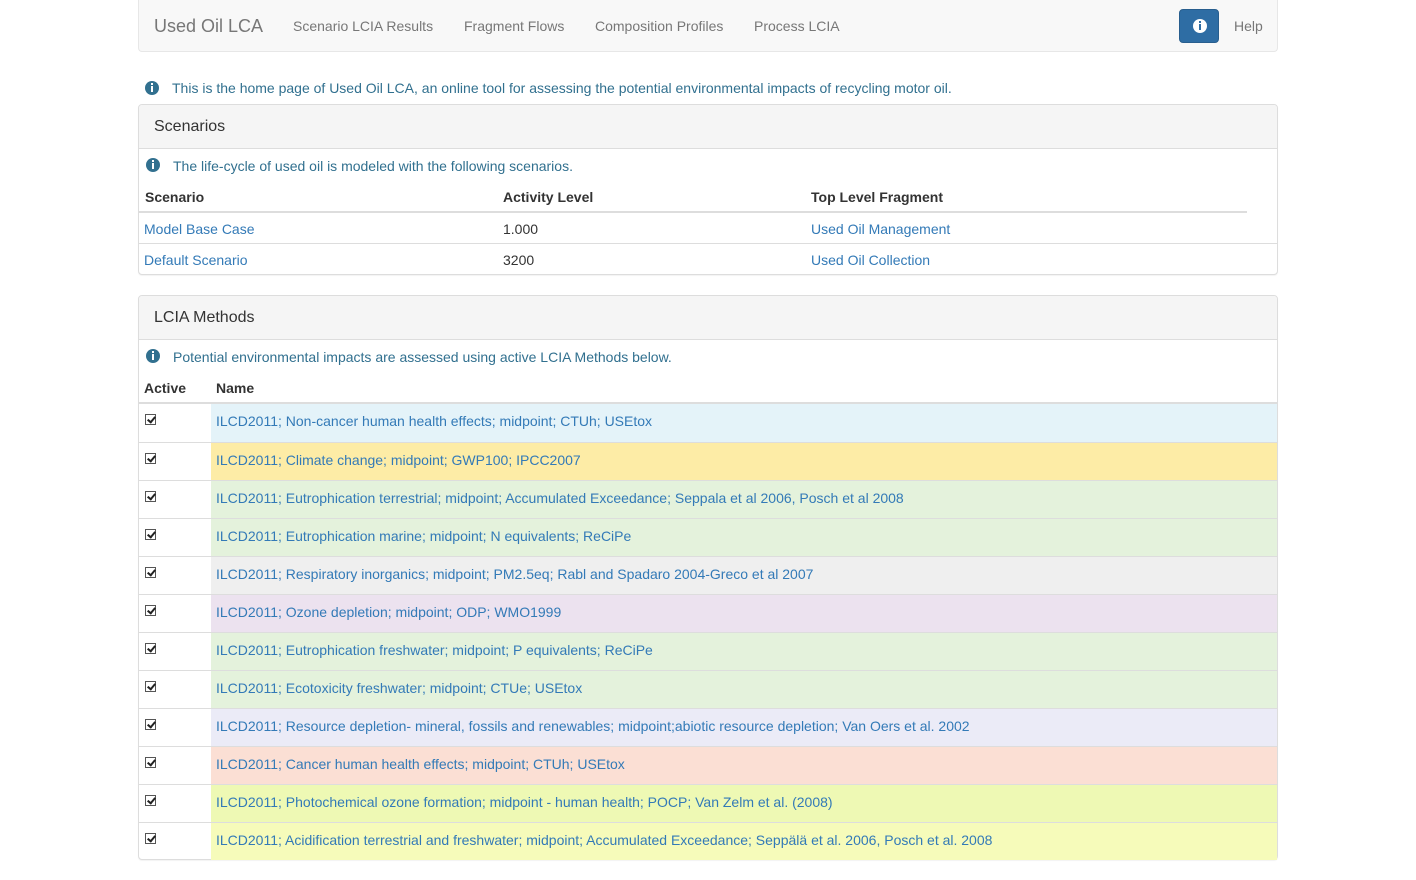 The height and width of the screenshot is (880, 1416). I want to click on row-divider, so click(708, 243).